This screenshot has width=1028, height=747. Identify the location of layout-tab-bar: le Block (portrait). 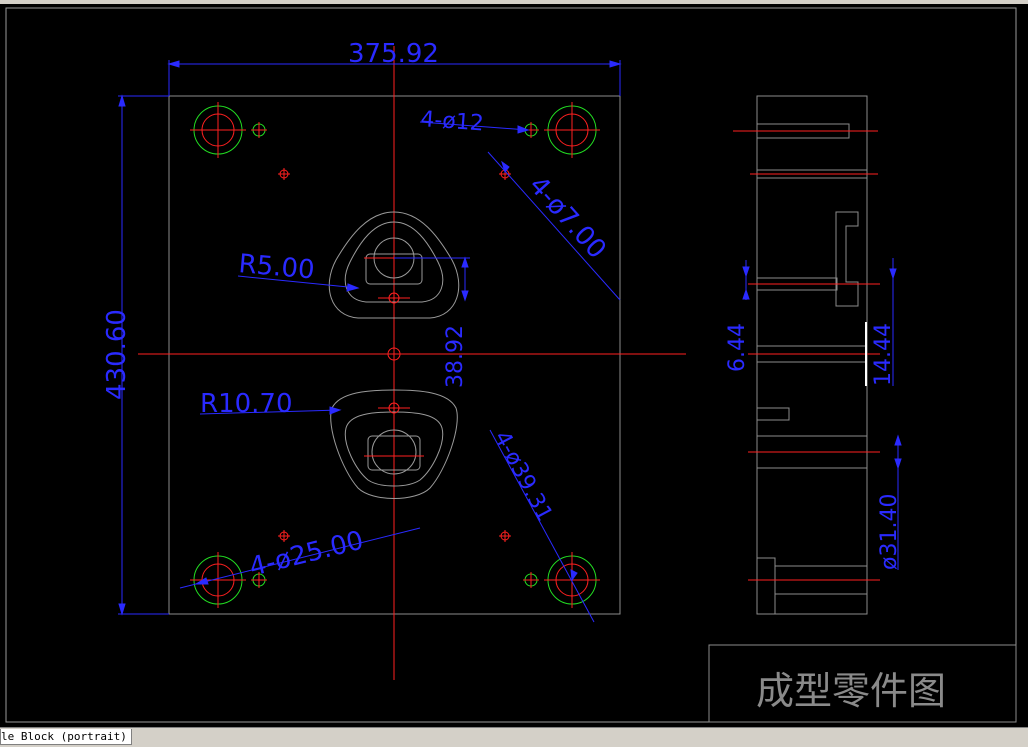
(514, 737).